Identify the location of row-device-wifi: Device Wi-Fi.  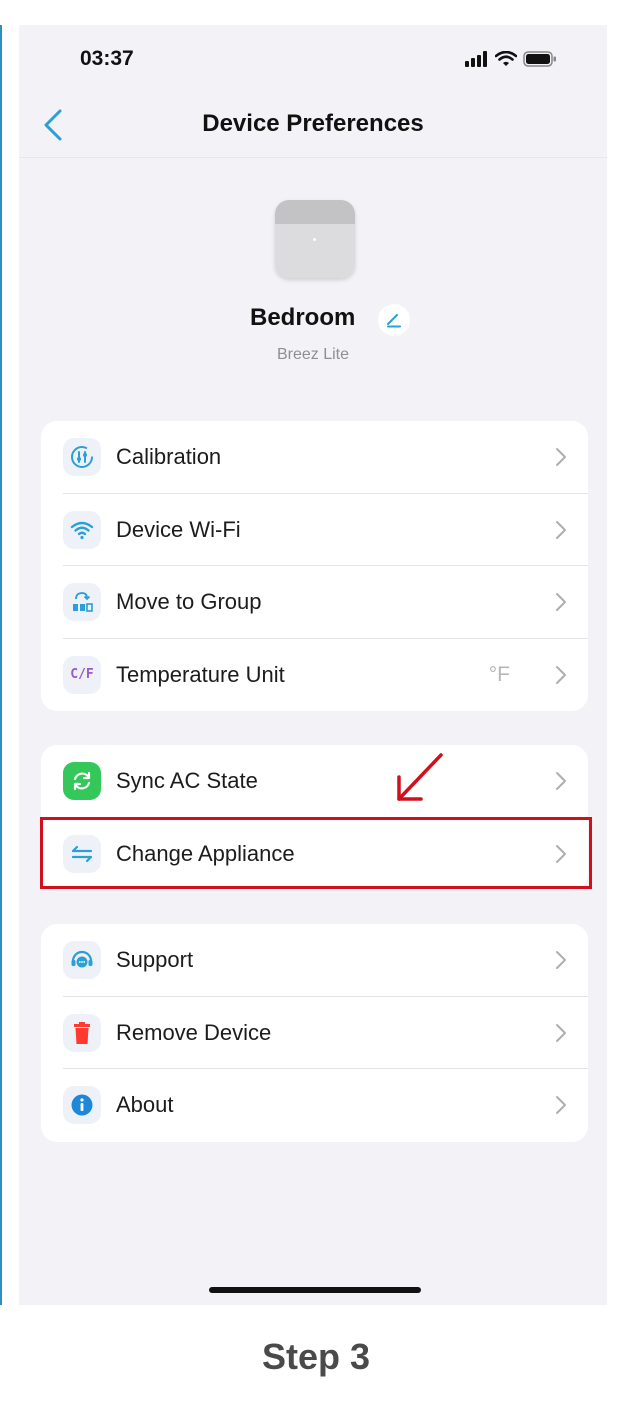
(314, 530).